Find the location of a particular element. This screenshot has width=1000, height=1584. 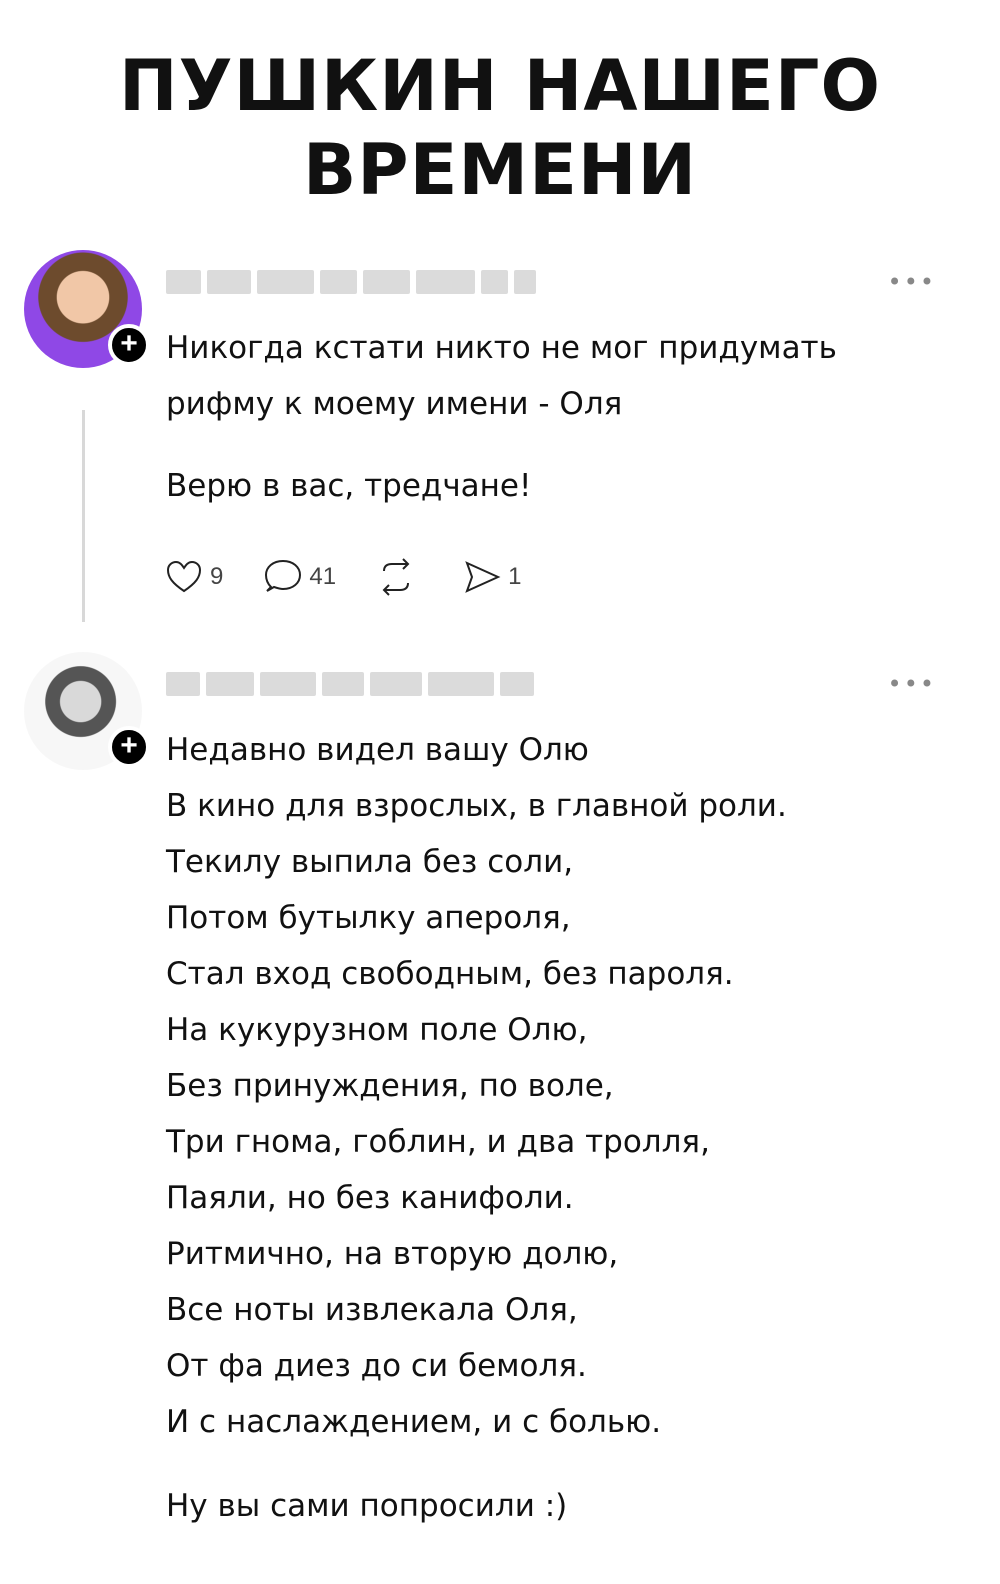

repost-button is located at coordinates (399, 577).